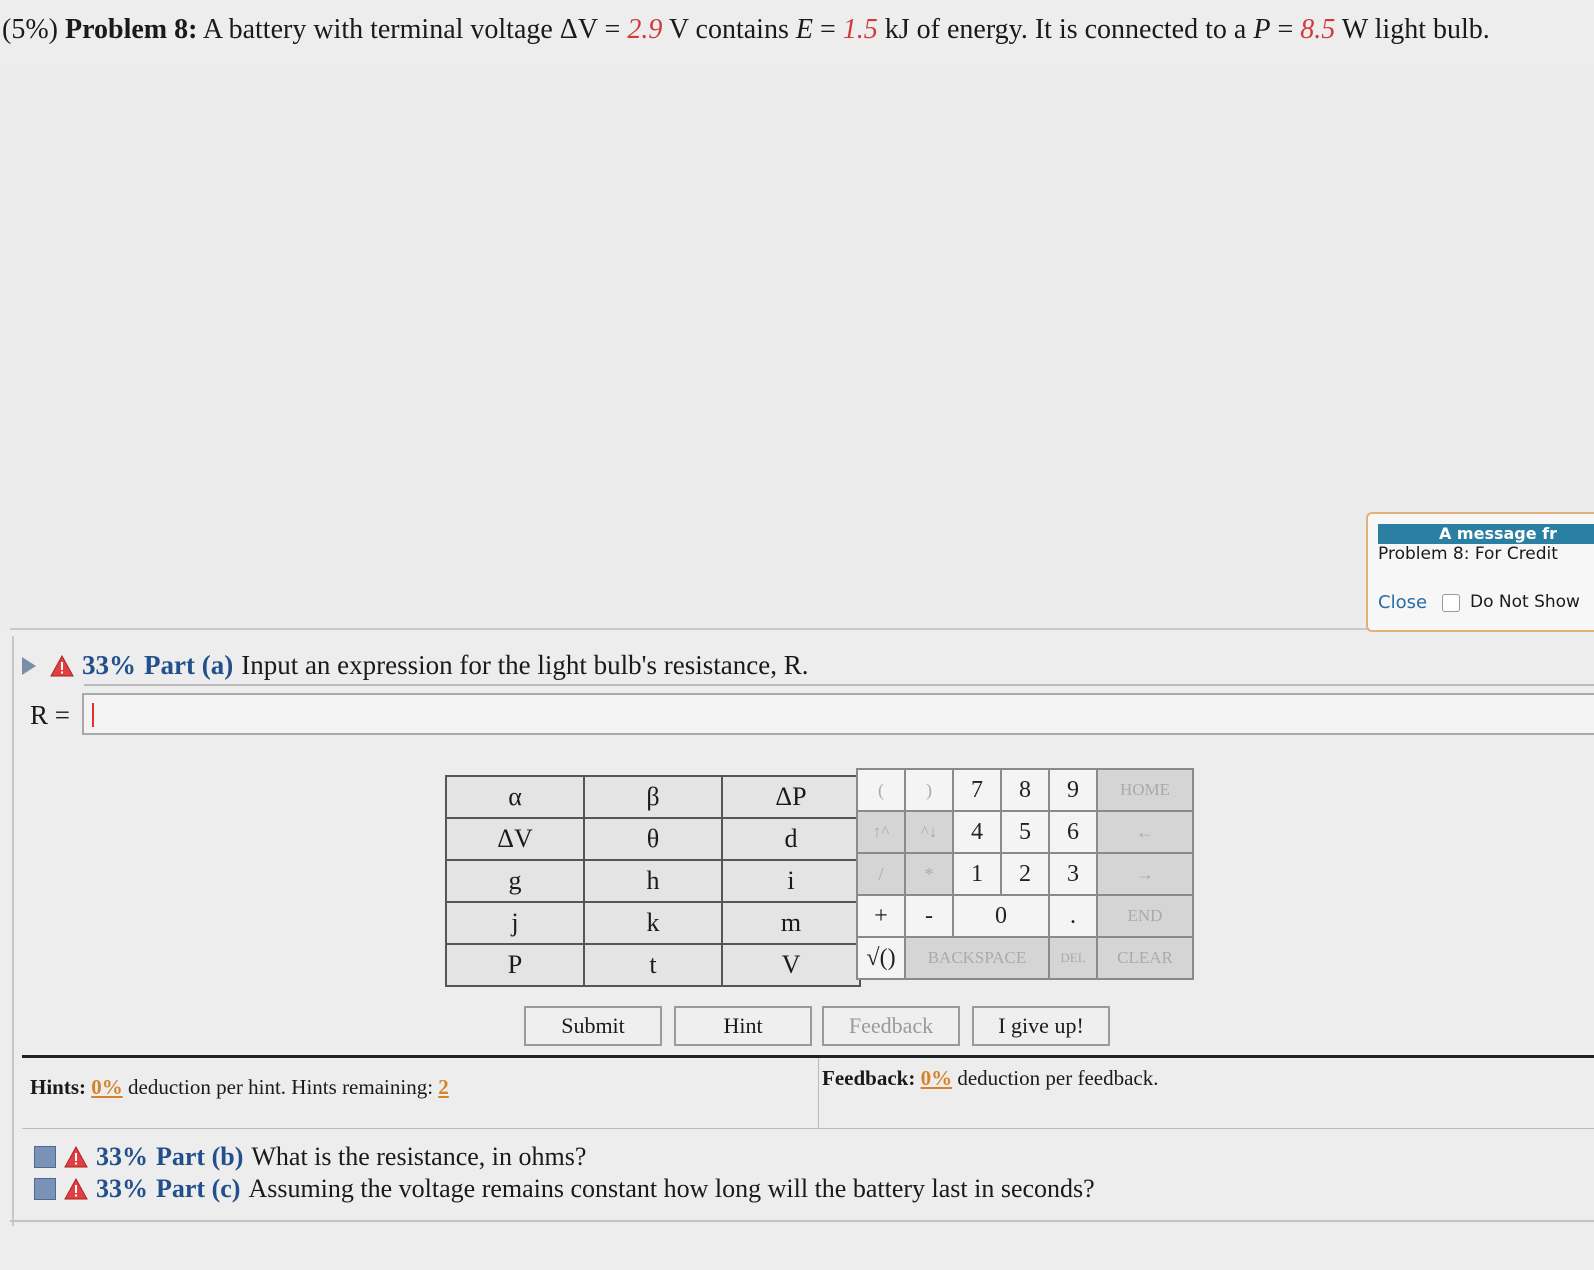  What do you see at coordinates (653, 965) in the screenshot?
I see `key-t: t` at bounding box center [653, 965].